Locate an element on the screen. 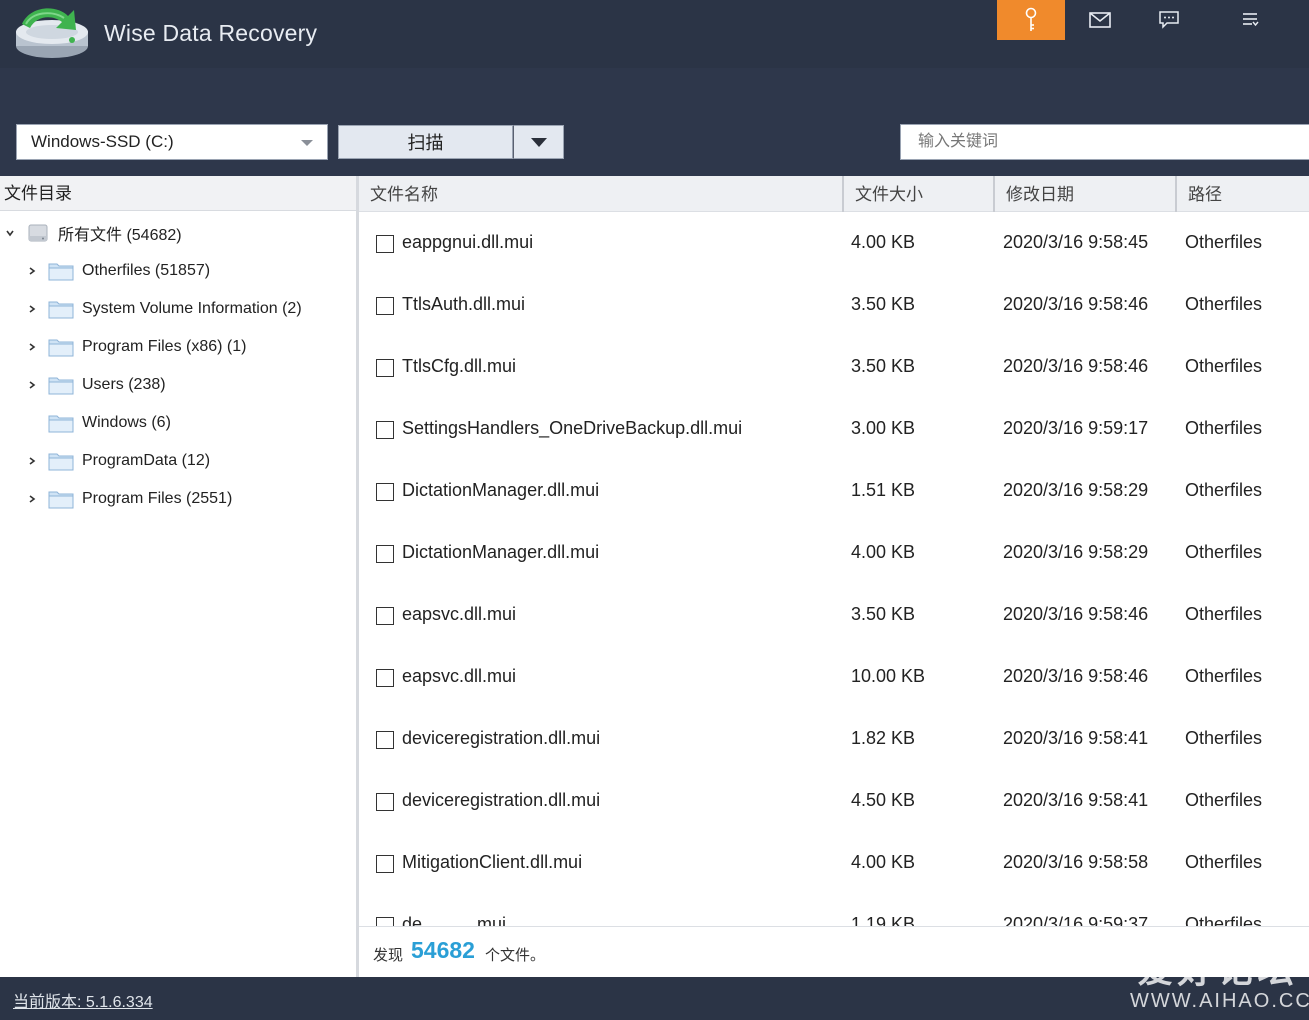  tree-item-windows: Windows (6) is located at coordinates (98, 423).